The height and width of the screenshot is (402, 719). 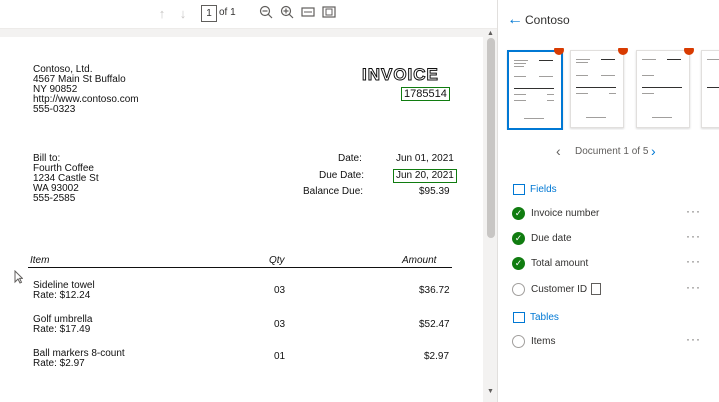 What do you see at coordinates (425, 176) in the screenshot?
I see `due-date-value: Jun 20, 2021` at bounding box center [425, 176].